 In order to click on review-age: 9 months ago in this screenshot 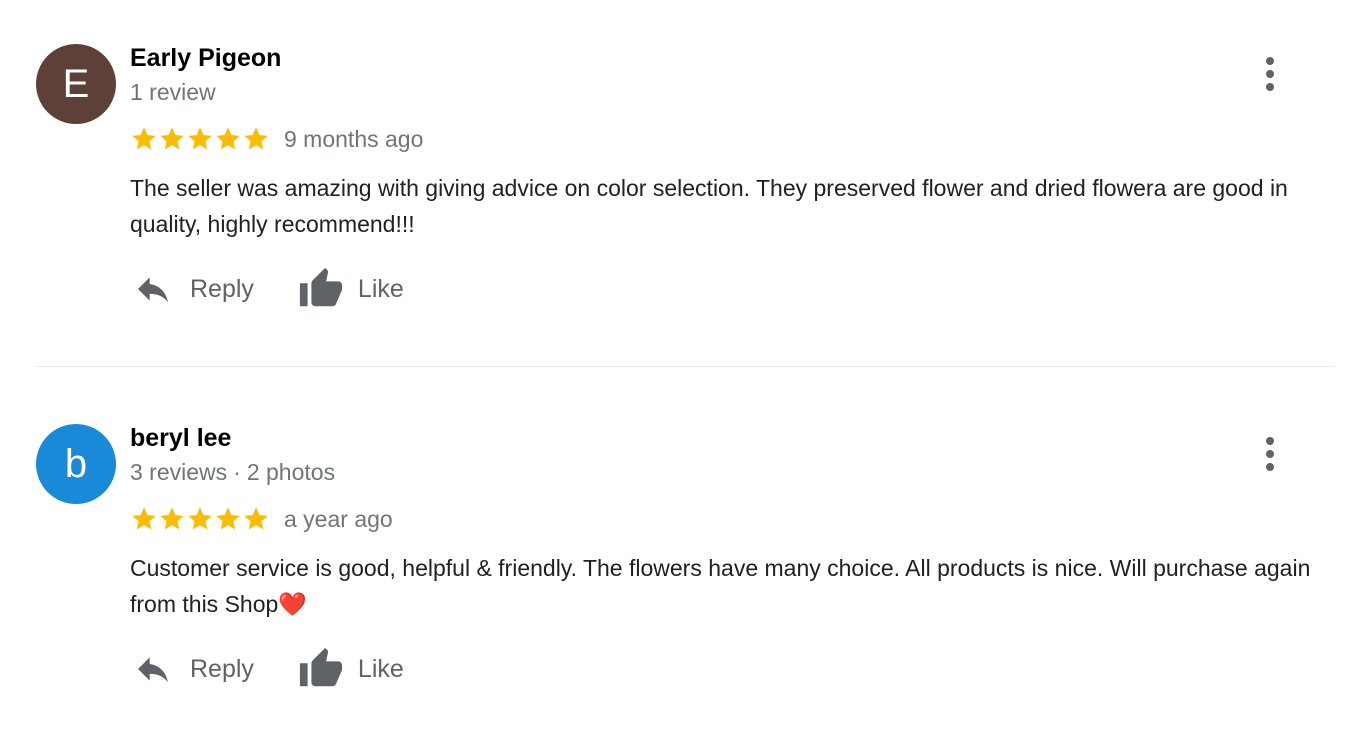, I will do `click(354, 138)`.